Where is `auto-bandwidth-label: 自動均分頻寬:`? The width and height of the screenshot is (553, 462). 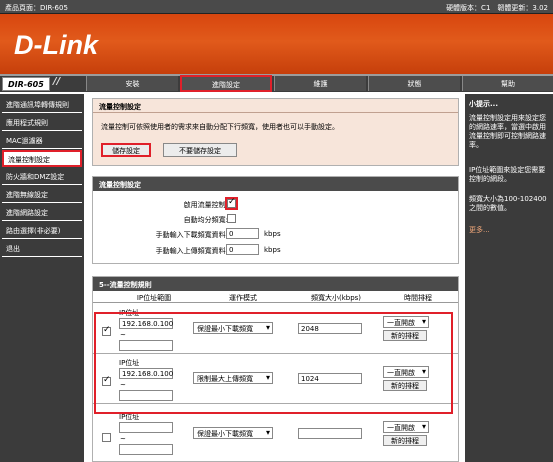 auto-bandwidth-label: 自動均分頻寬: is located at coordinates (205, 220).